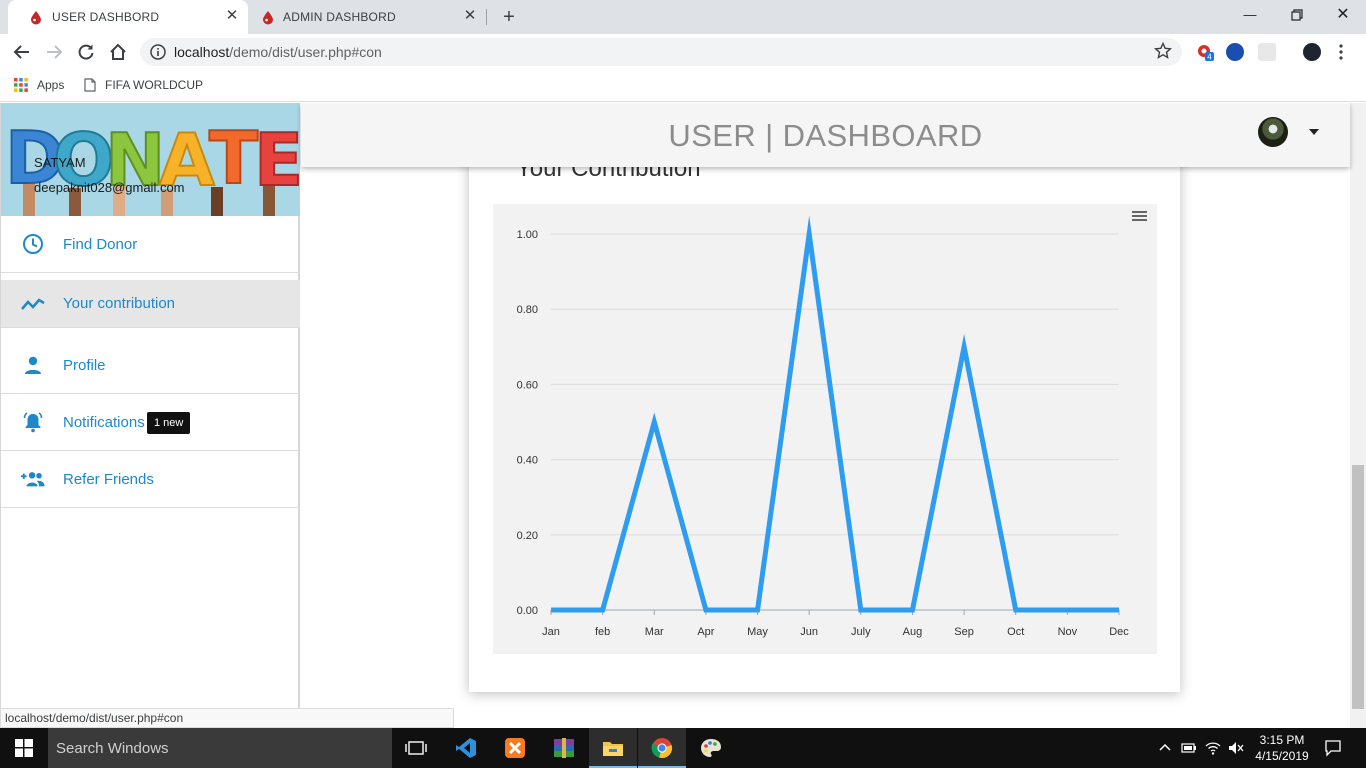 Image resolution: width=1366 pixels, height=768 pixels. Describe the element at coordinates (220, 748) in the screenshot. I see `taskbar-search: Search Windows` at that location.